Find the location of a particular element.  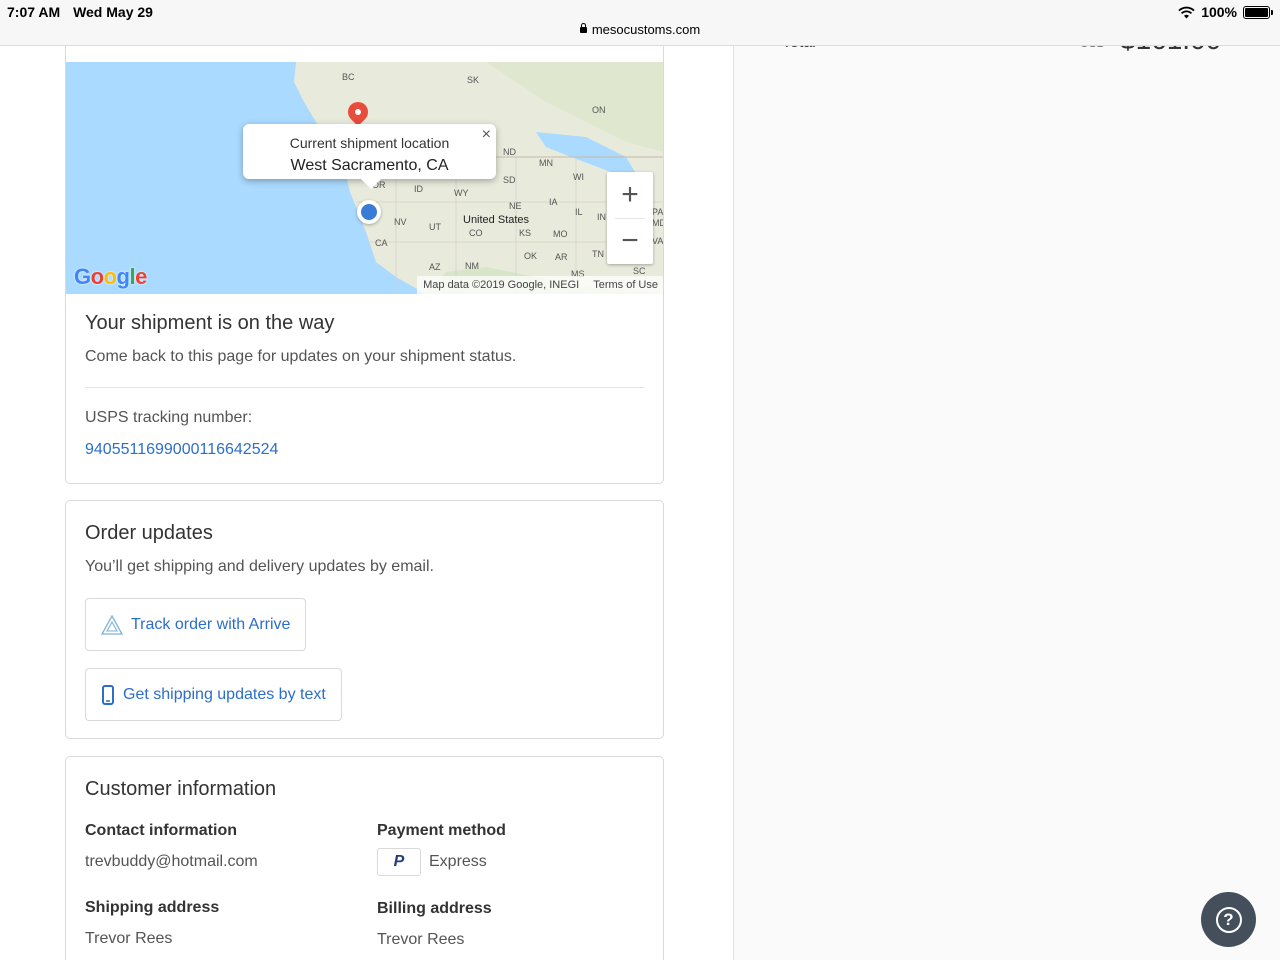

payment-method-heading: Payment method is located at coordinates (441, 830).